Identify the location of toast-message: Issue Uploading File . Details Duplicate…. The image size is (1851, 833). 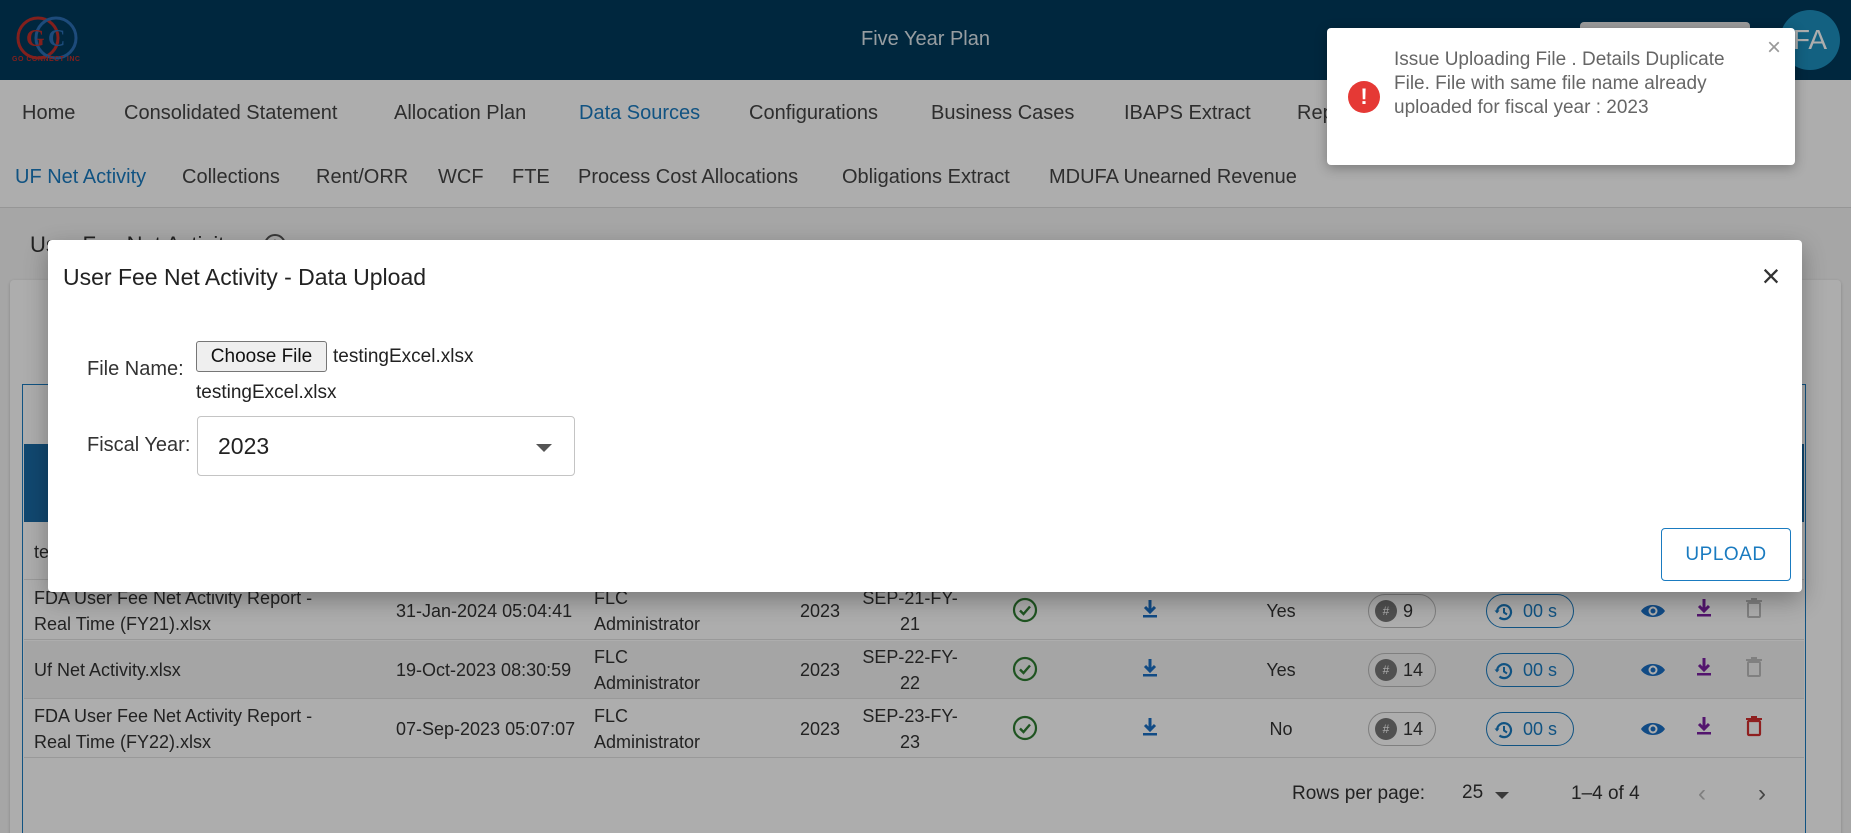
(1559, 83).